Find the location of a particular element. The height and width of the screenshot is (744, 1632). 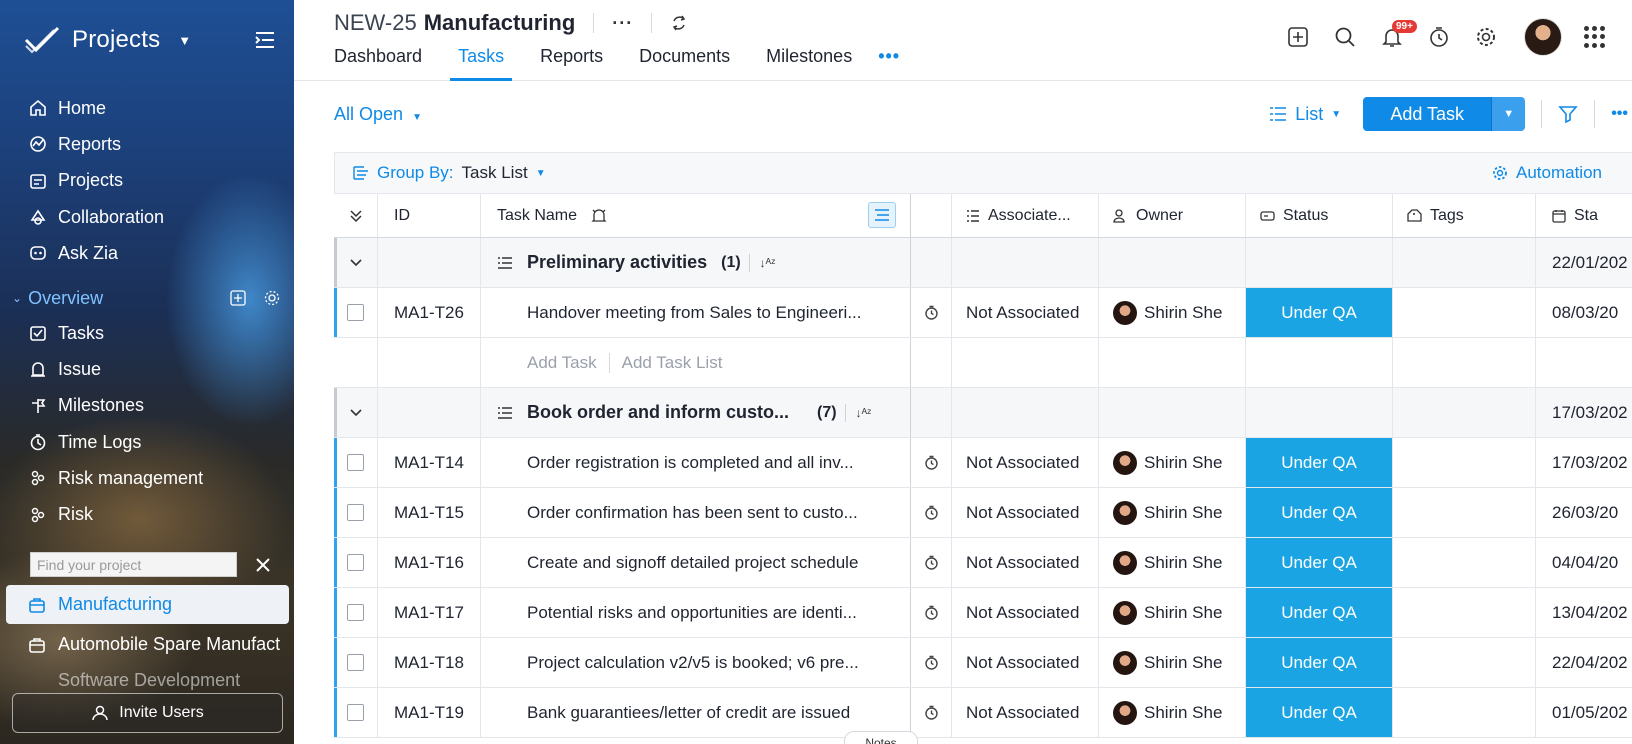

add-task-button: Add Task is located at coordinates (1427, 114).